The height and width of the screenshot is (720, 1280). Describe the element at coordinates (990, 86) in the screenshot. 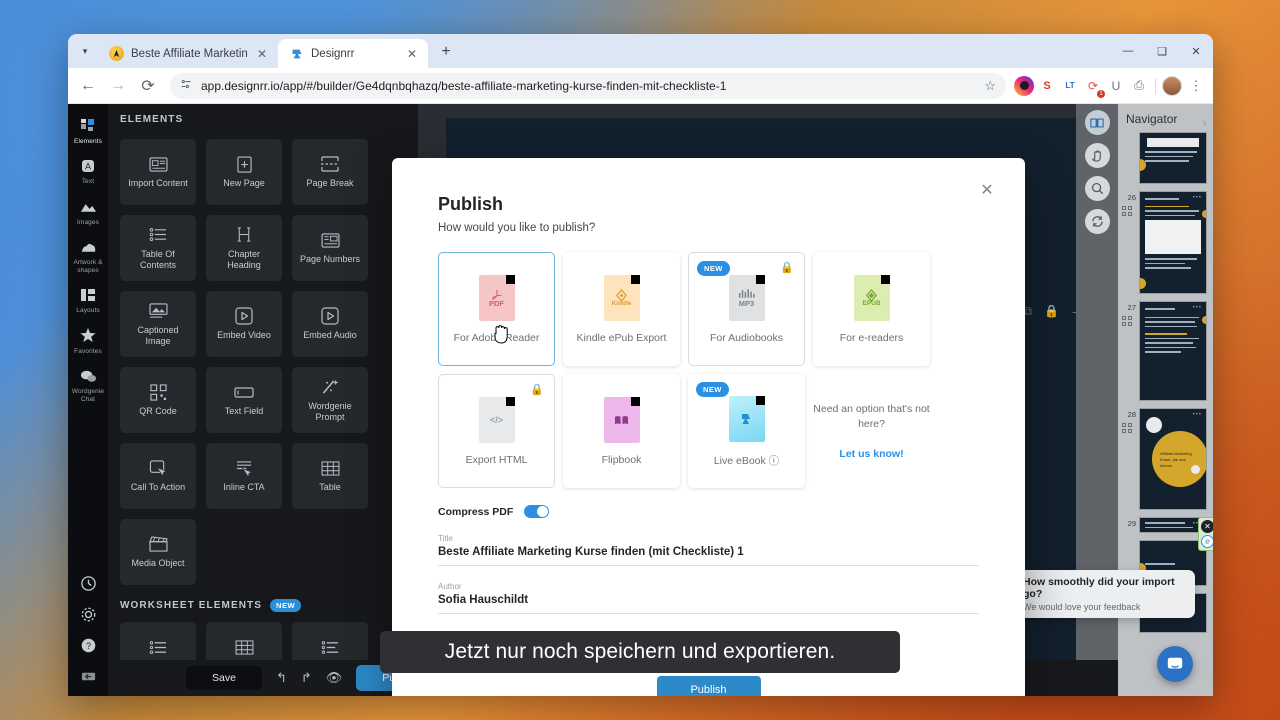

I see `bookmark-star-icon: ☆` at that location.